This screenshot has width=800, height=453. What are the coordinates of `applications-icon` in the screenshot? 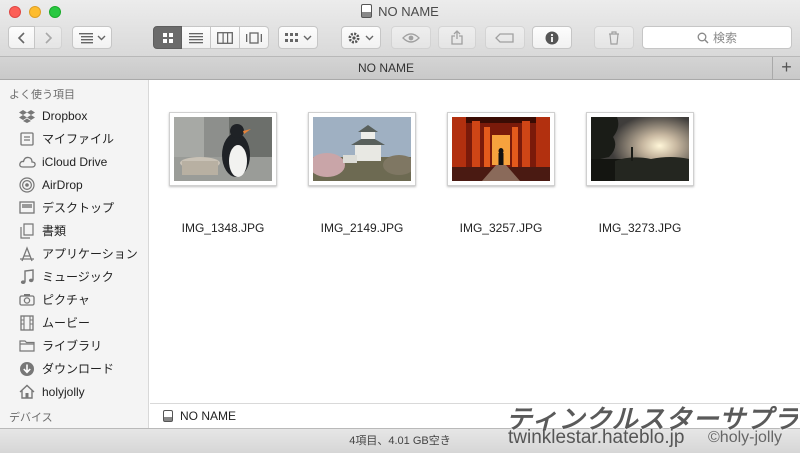 It's located at (27, 254).